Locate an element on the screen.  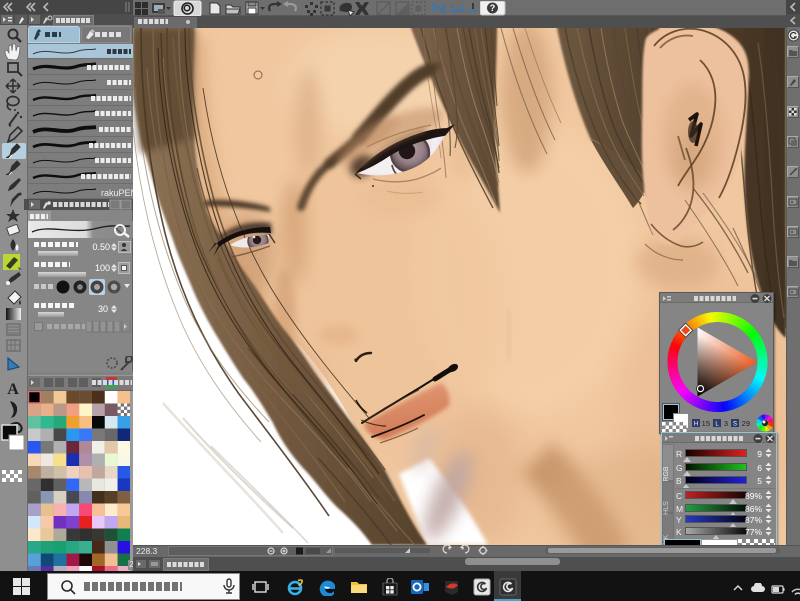
svg-text: RGB is located at coordinates (666, 474).